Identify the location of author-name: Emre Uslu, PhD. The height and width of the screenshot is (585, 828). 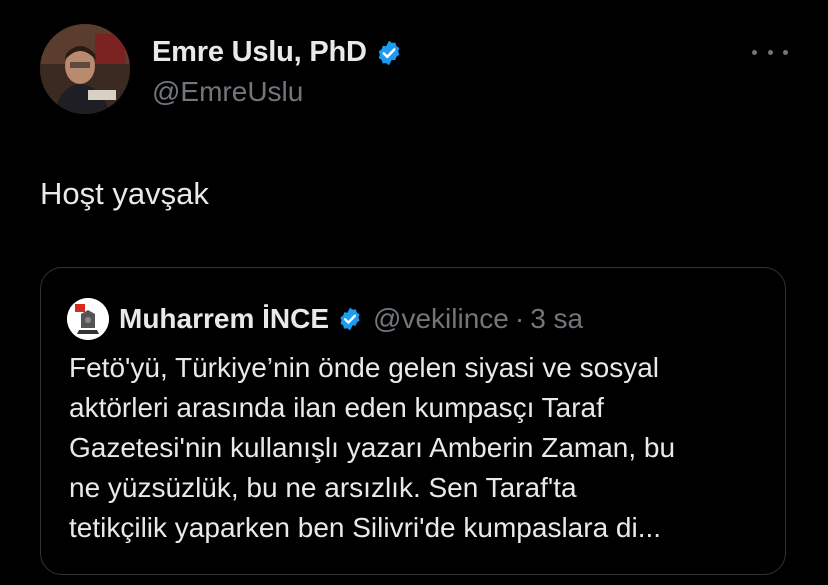
(259, 52).